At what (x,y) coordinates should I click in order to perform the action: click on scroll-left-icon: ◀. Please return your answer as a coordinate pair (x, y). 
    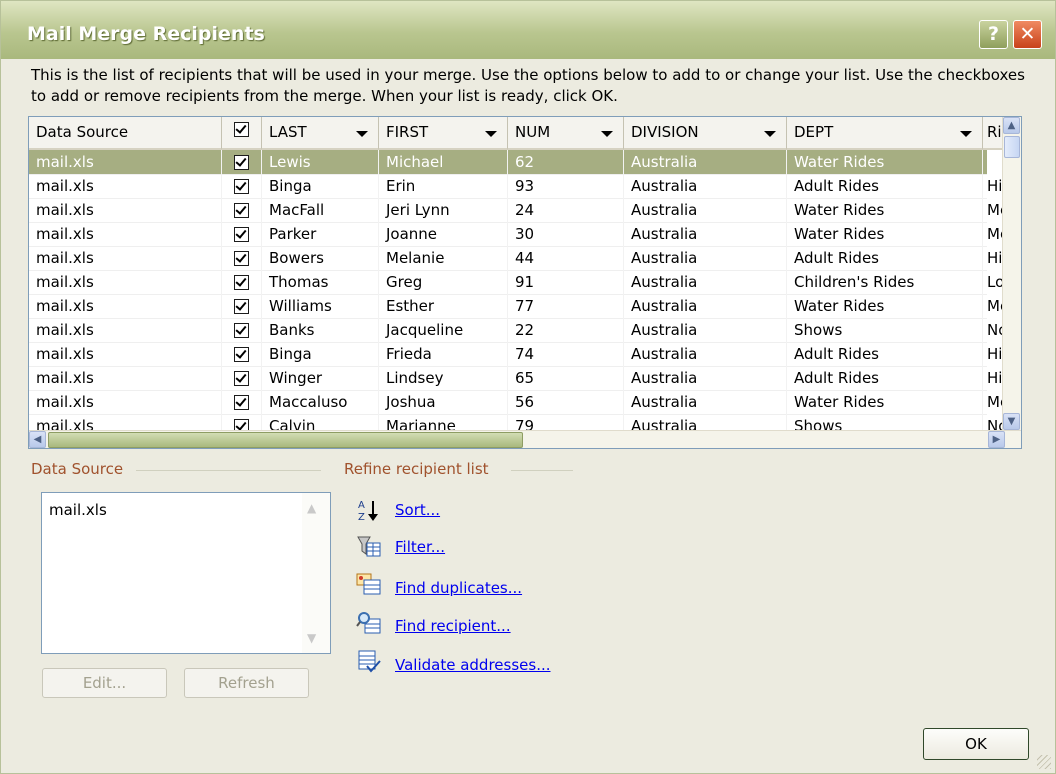
    Looking at the image, I should click on (37, 439).